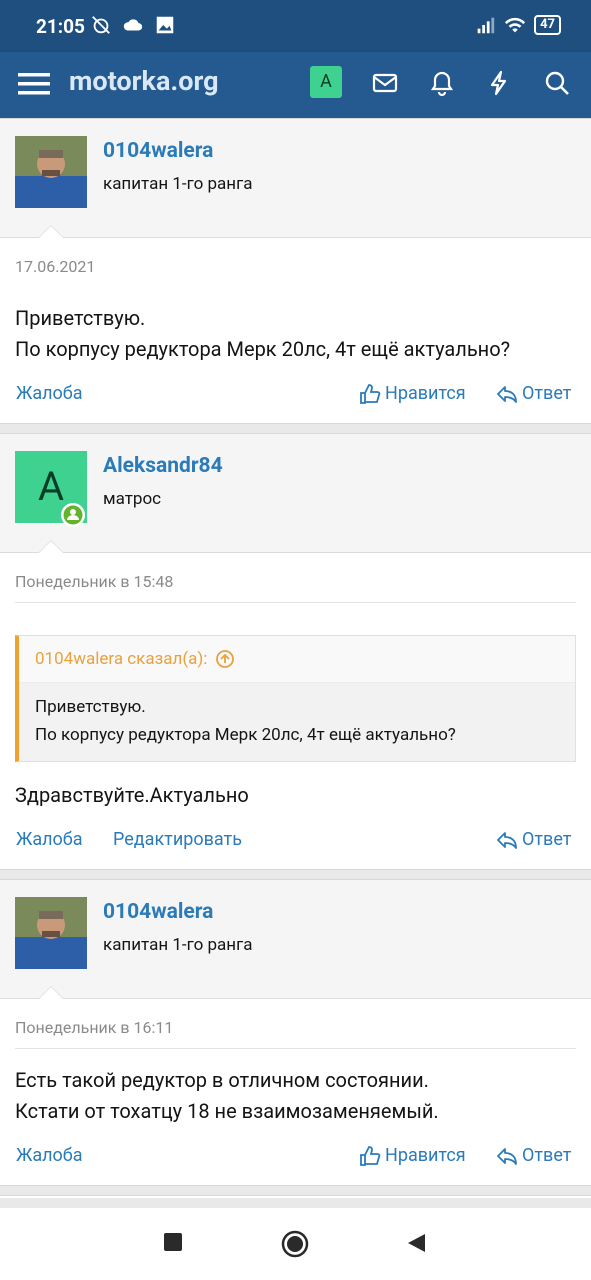 The image size is (591, 1280). I want to click on quote-header: 0104walera сказал(а):, so click(297, 659).